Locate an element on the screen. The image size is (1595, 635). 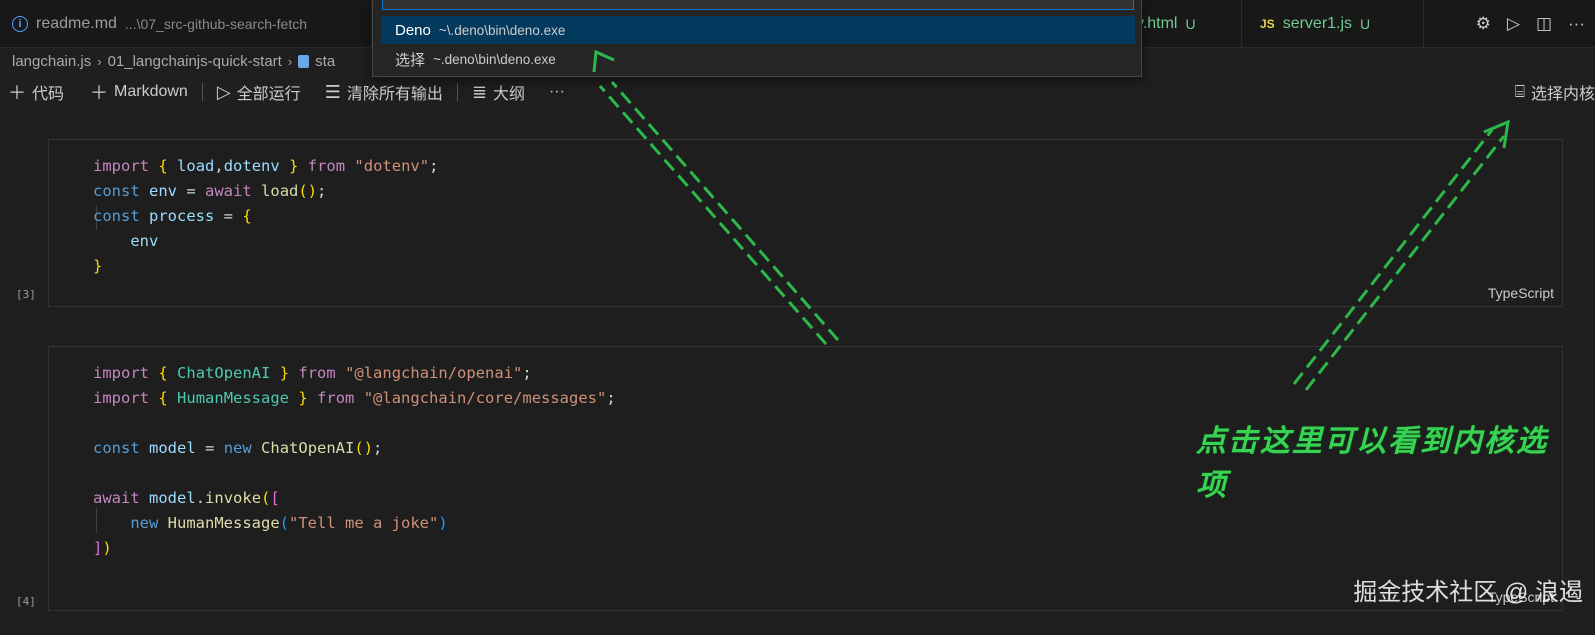
clear-all-icon: ☰ is located at coordinates (332, 91).